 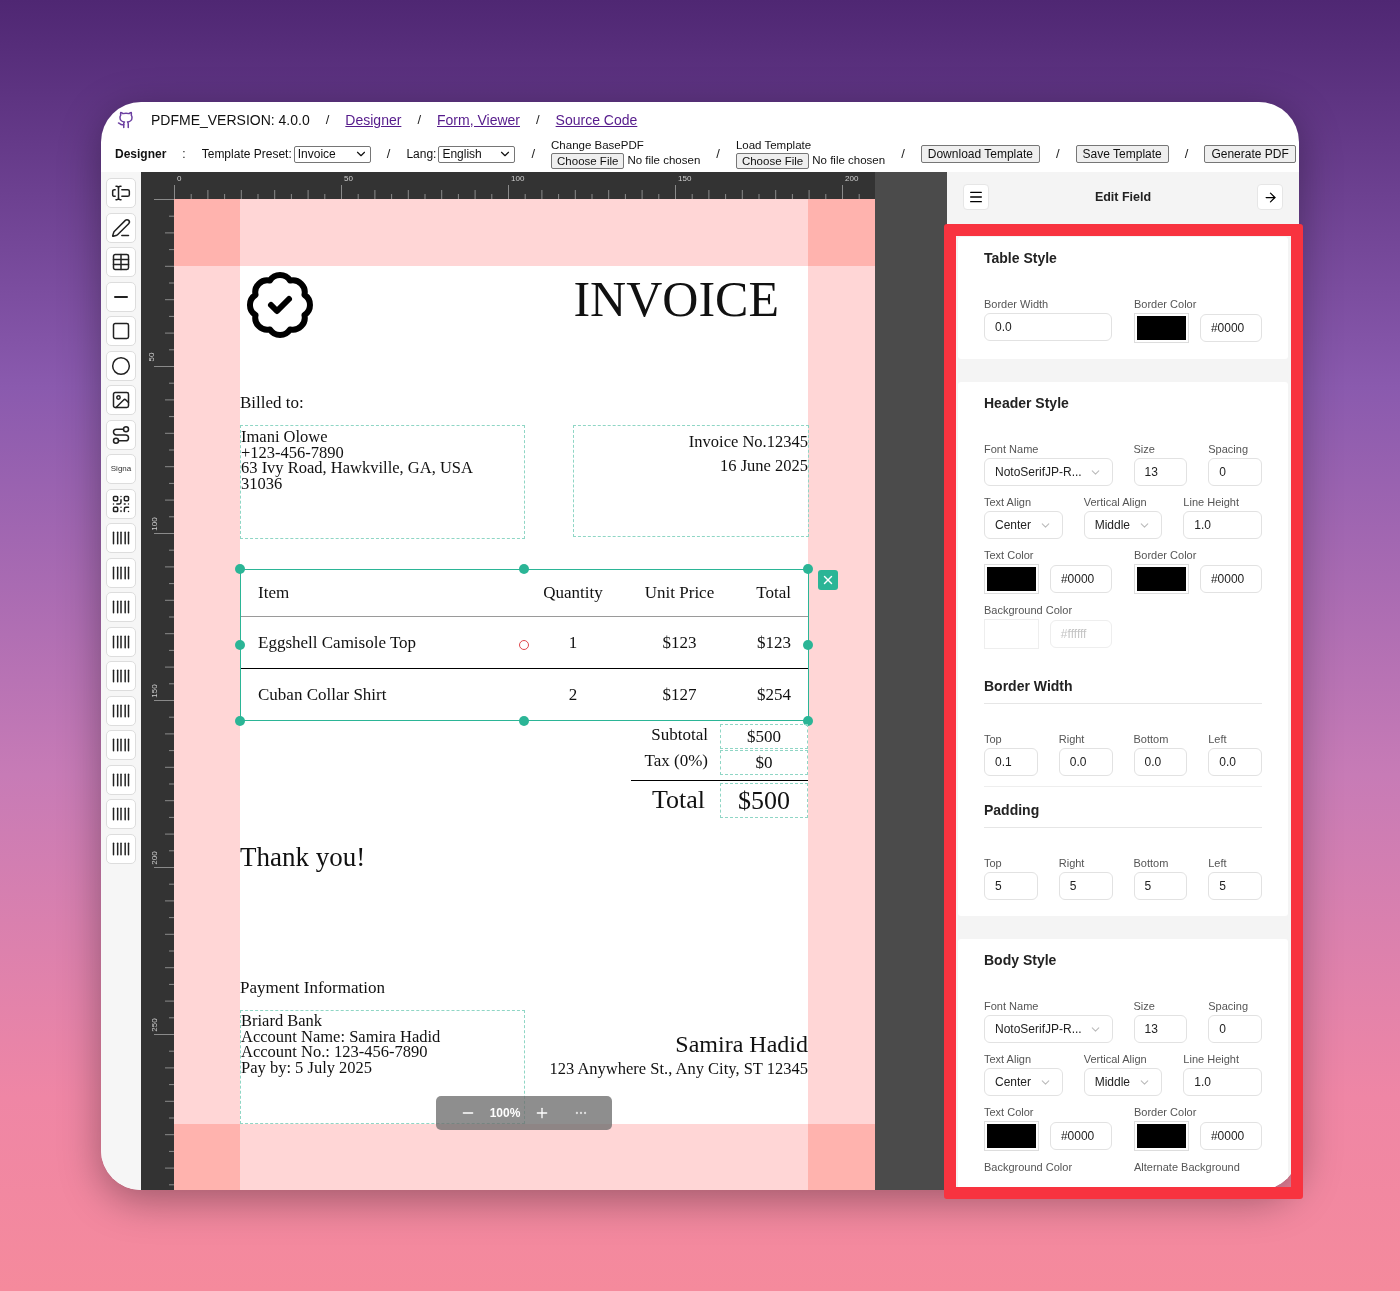 What do you see at coordinates (292, 452) in the screenshot?
I see `address-line: +123-456-7890` at bounding box center [292, 452].